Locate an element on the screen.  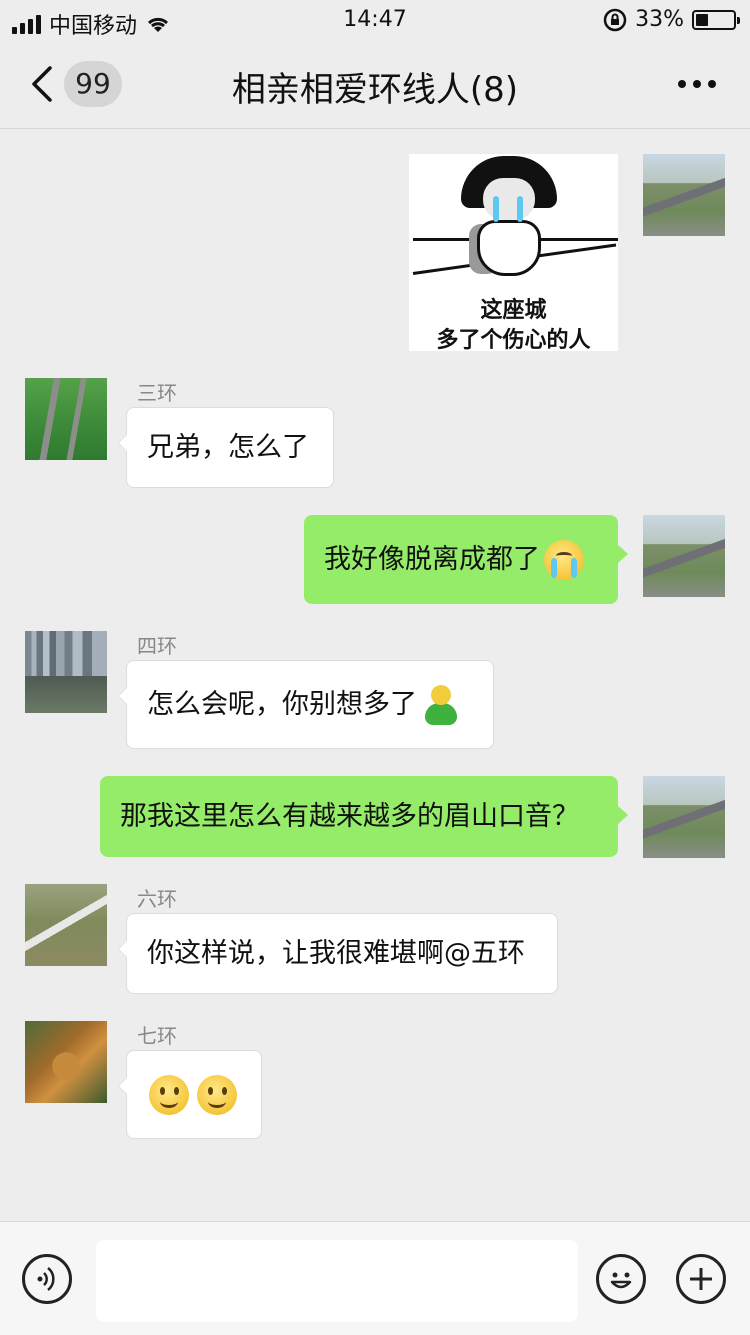
sticker-caption-line2: 多了个伤心的人 is located at coordinates (513, 339).